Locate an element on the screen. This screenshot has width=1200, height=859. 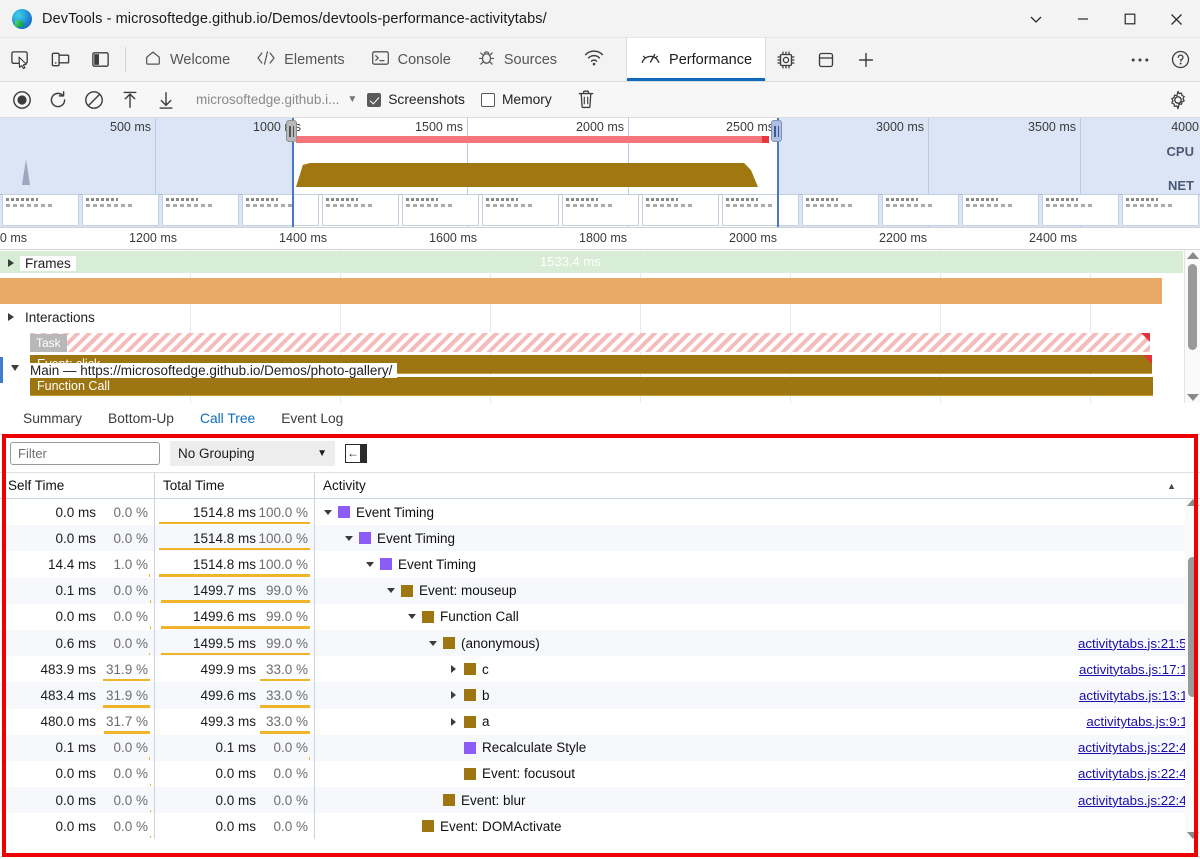
source-link: activitytabs.js:21:59 is located at coordinates (1136, 643).